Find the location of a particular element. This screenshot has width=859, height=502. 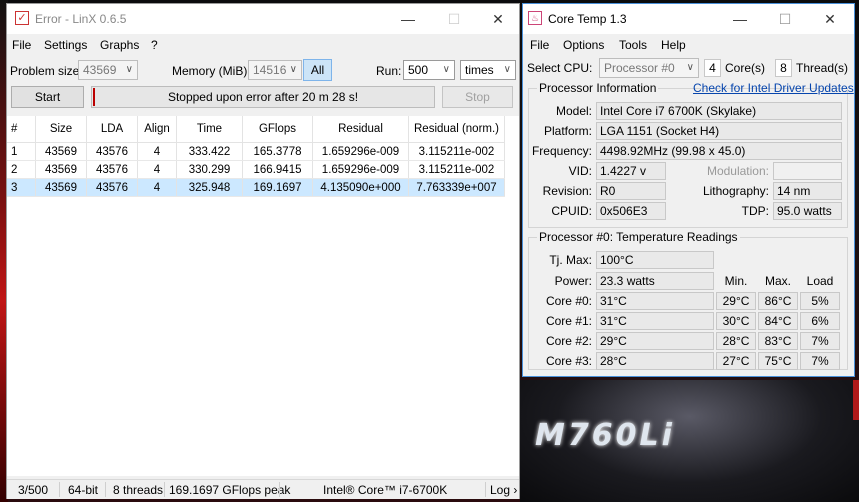

memory-select: 14516 ∨ is located at coordinates (275, 70).